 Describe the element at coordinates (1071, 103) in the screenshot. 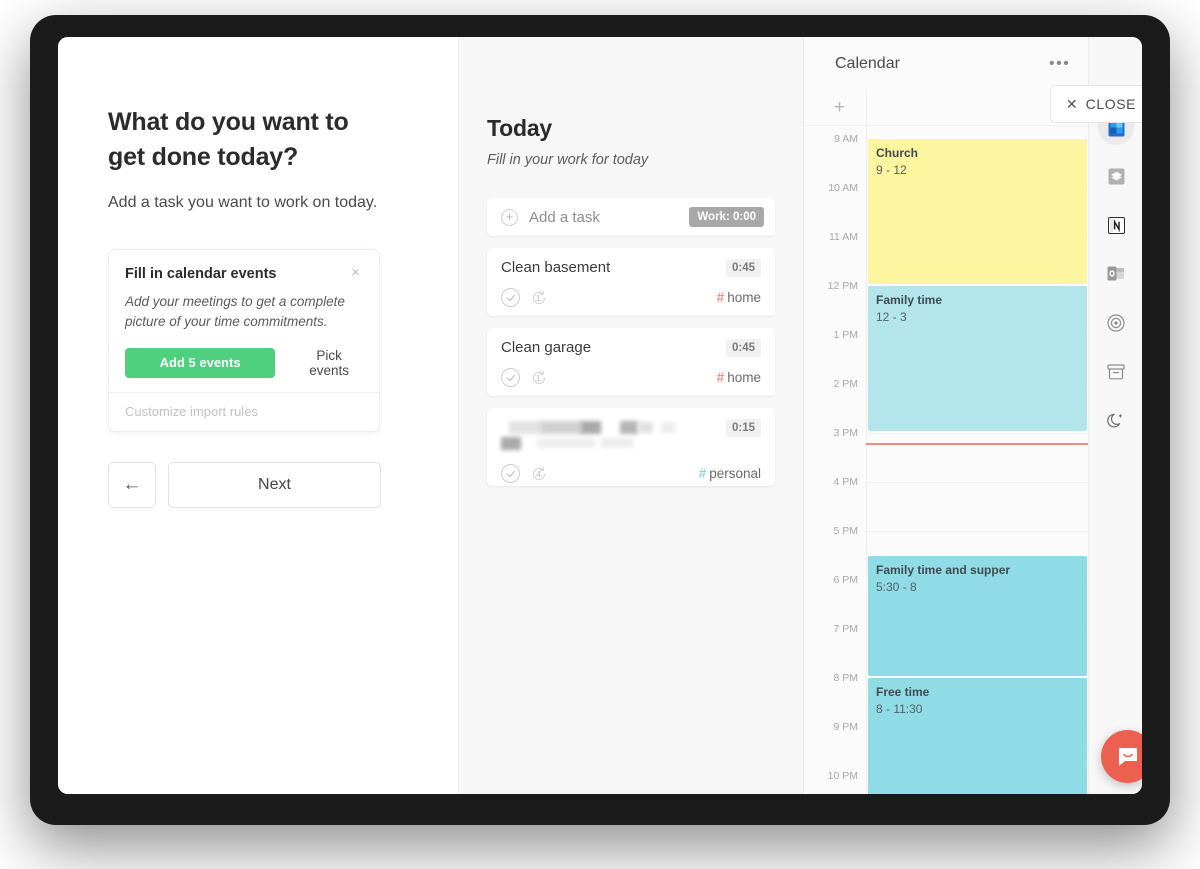

I see `close-icon: ✕` at that location.